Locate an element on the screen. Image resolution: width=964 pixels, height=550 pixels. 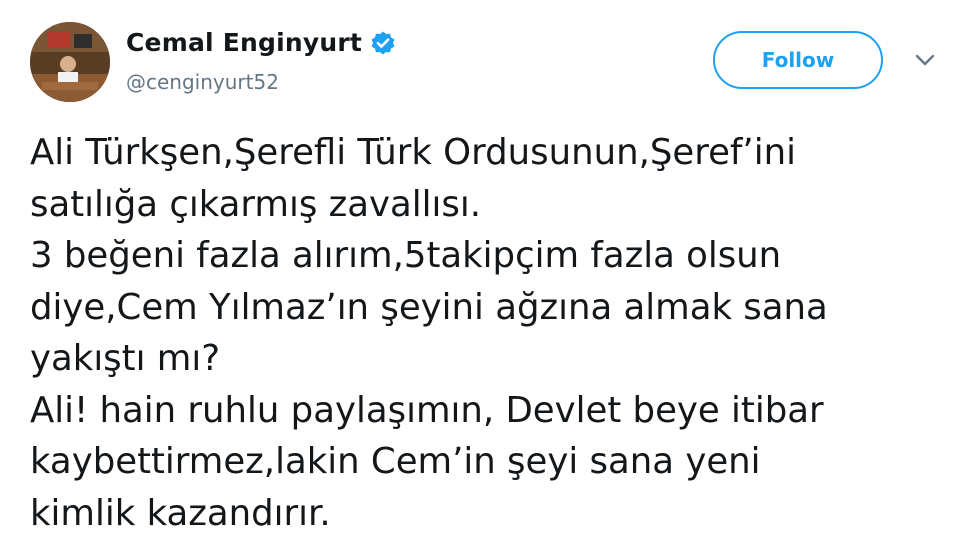
author-display-name: Cemal Enginyurt is located at coordinates (244, 42).